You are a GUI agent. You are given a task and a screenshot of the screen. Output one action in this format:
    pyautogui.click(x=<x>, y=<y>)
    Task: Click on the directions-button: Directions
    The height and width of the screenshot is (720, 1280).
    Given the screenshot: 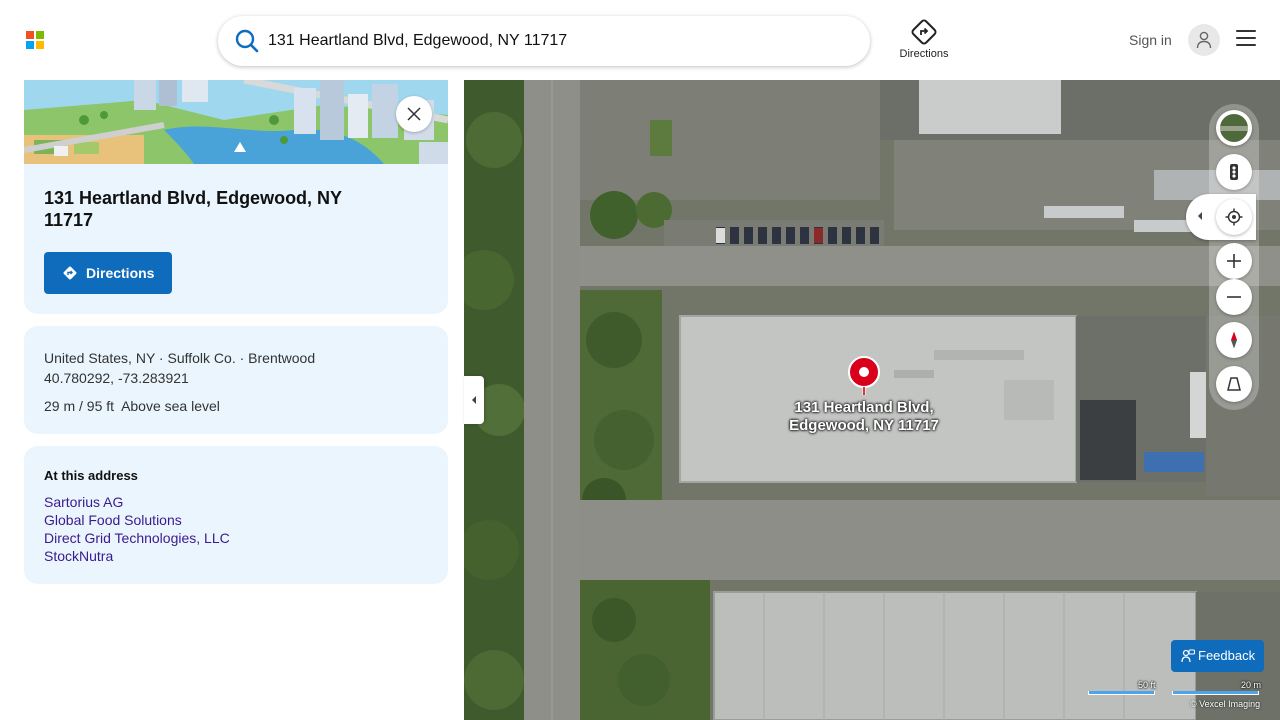 What is the action you would take?
    pyautogui.click(x=108, y=273)
    